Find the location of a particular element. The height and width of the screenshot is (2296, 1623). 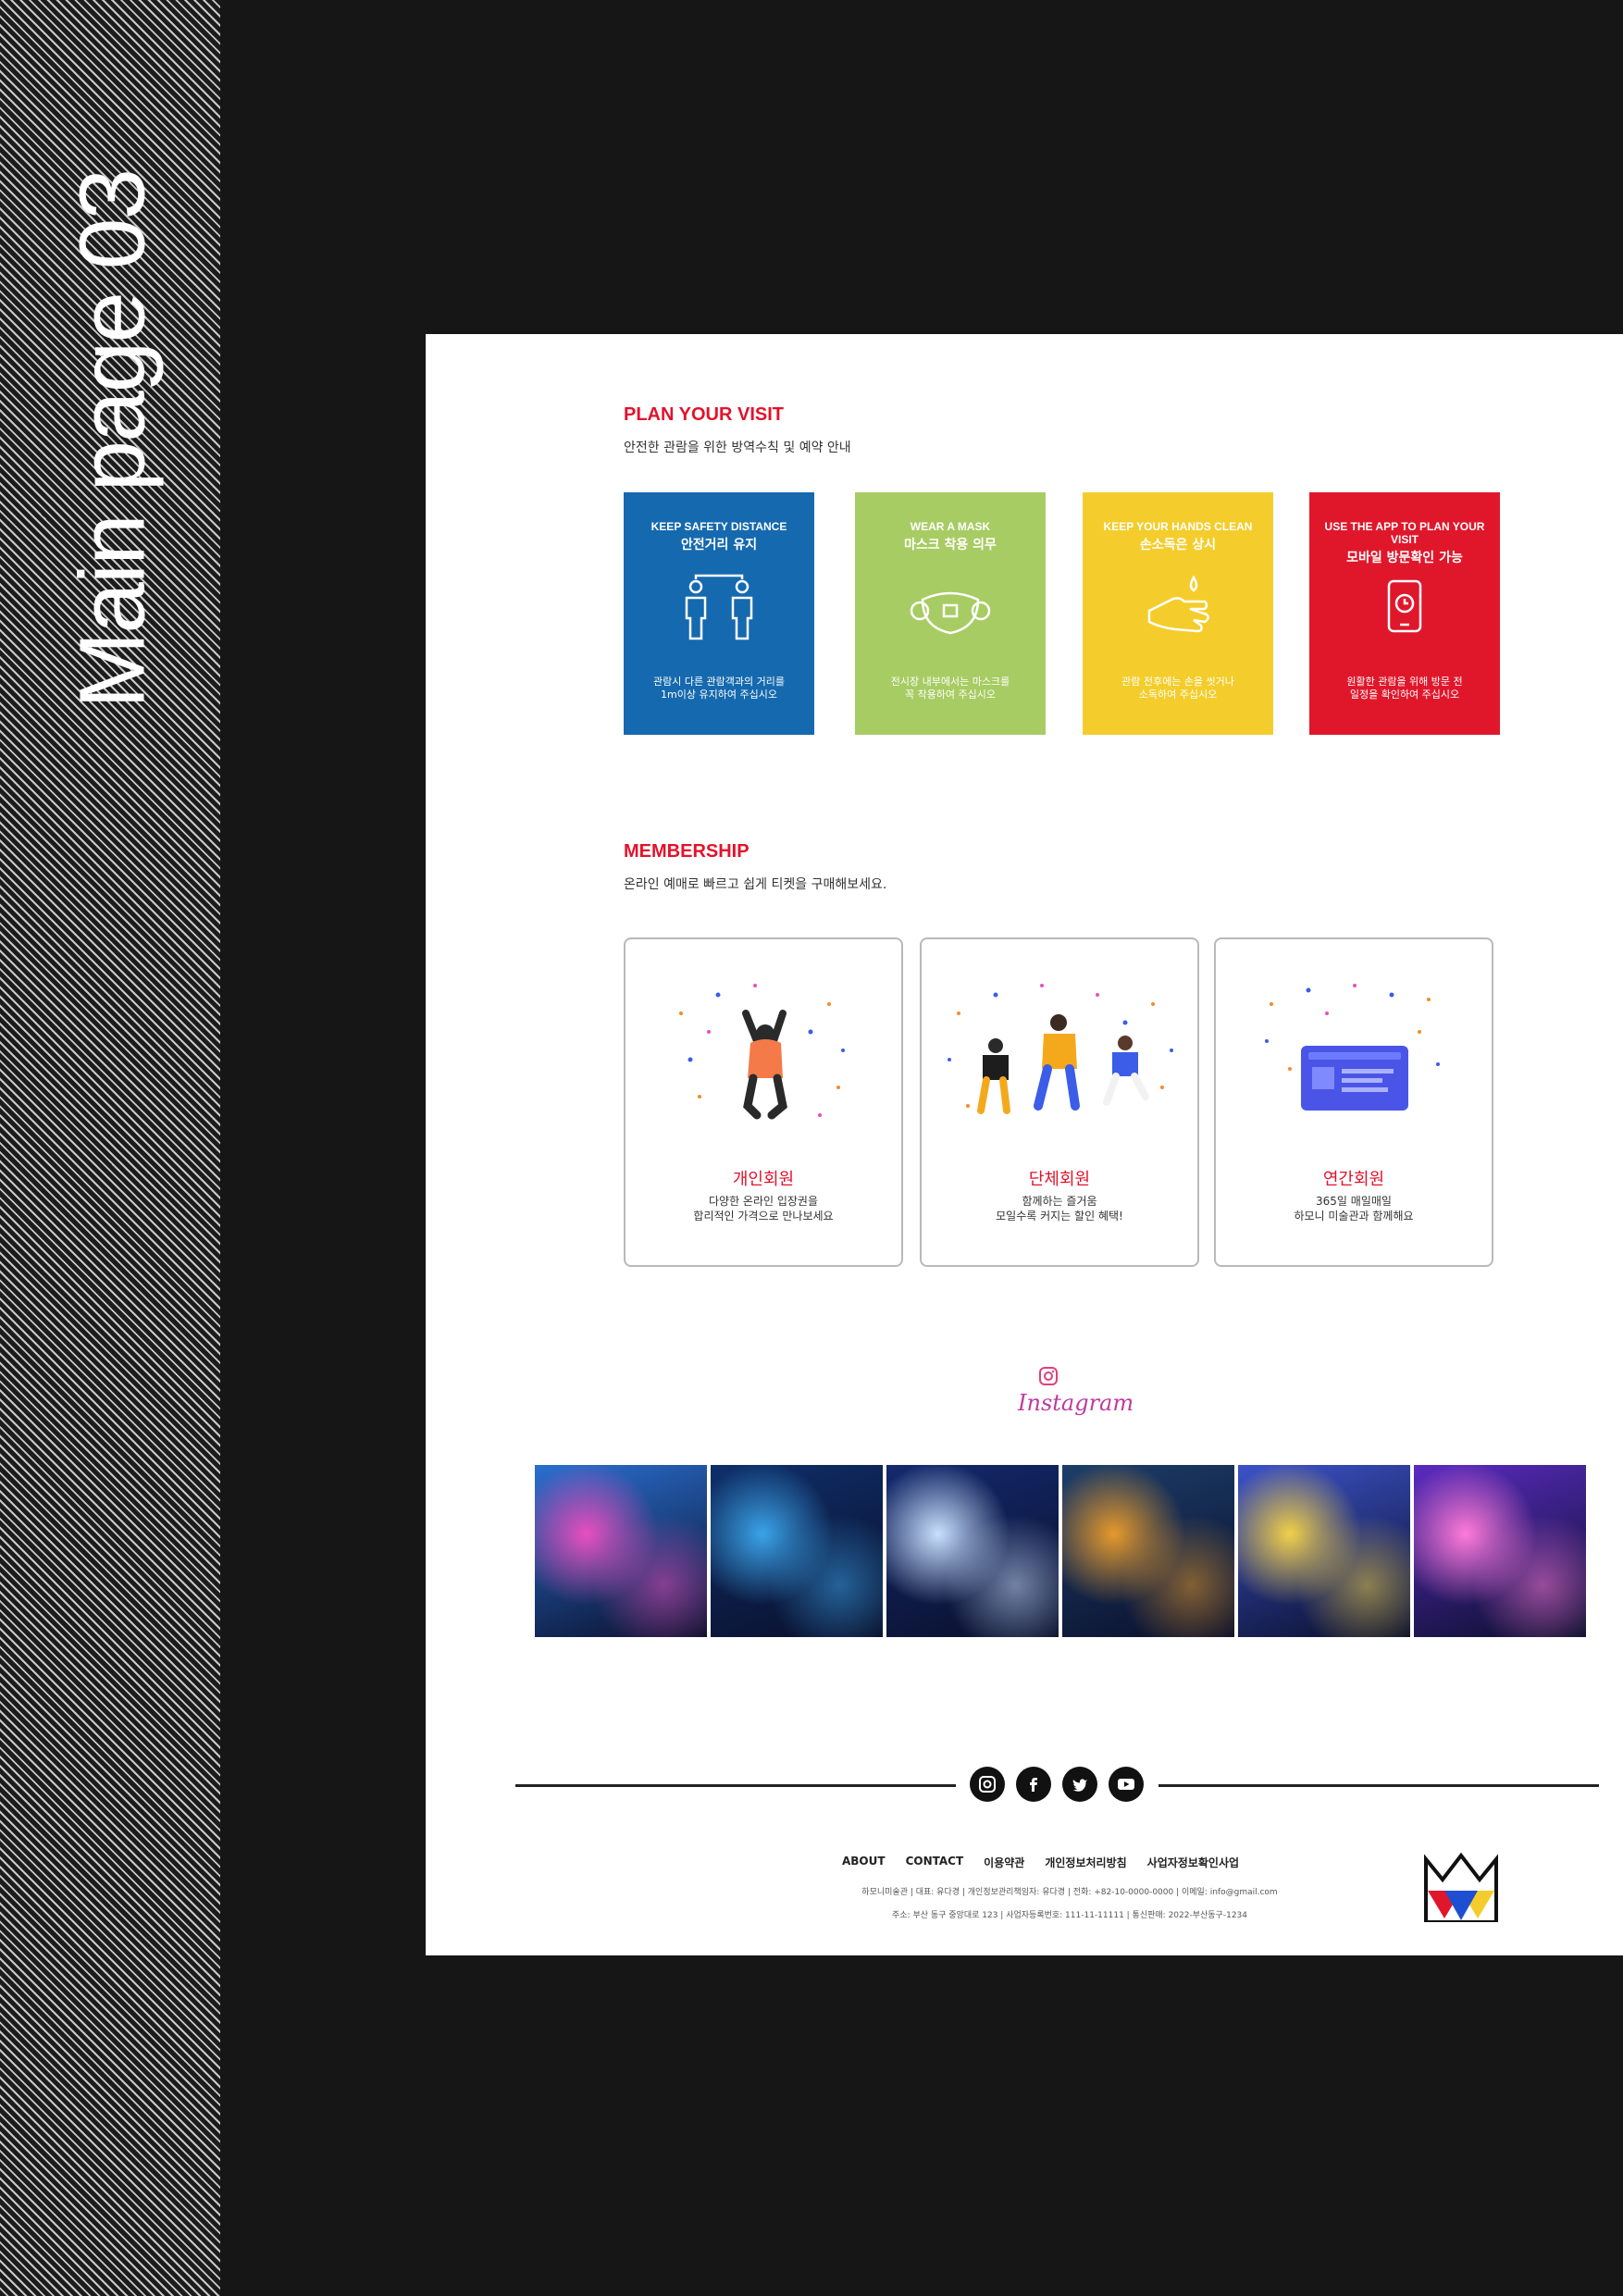

membership-card-title: 연간회원 is located at coordinates (1353, 1179).